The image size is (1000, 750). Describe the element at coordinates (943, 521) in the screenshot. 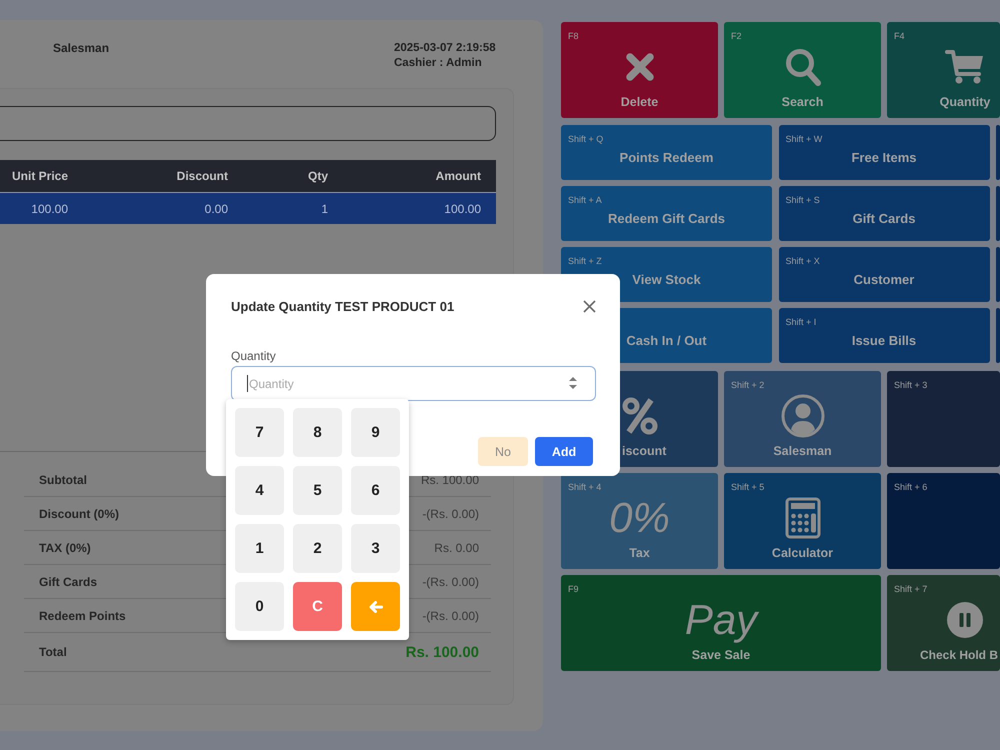

I see `action-tile: Shift + 6` at that location.